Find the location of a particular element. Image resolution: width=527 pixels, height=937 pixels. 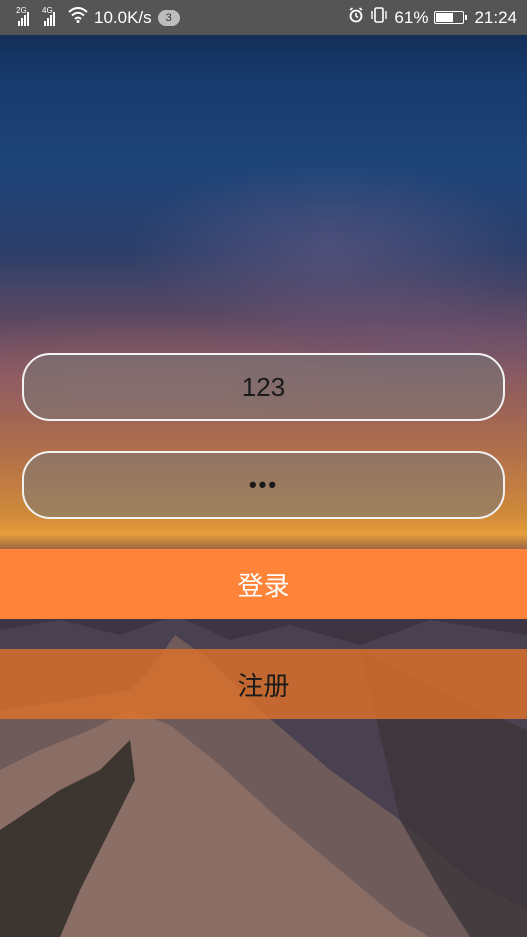

password-value: ••• is located at coordinates (263, 484).